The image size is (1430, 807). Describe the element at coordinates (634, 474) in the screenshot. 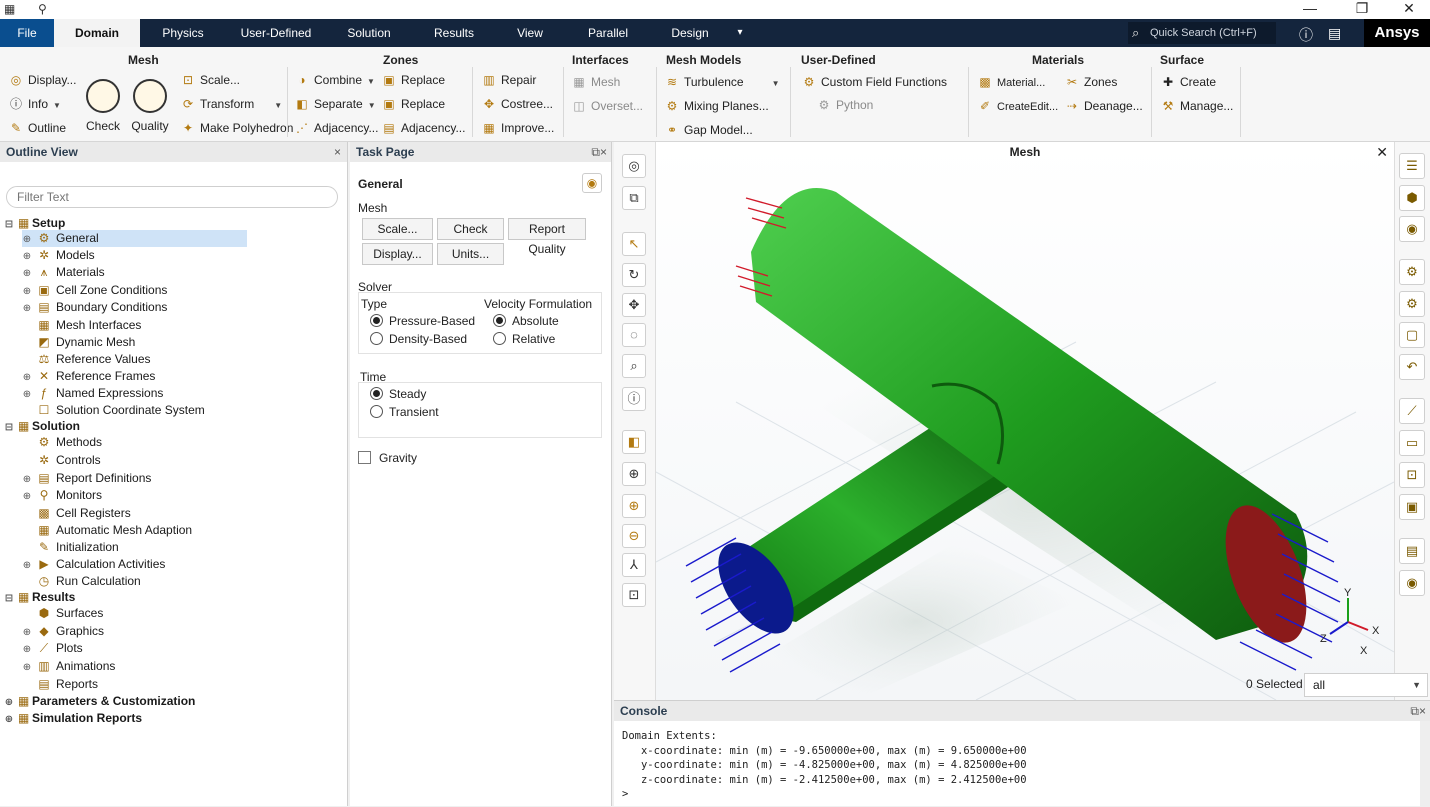

I see `zoom-box-icon: ⊕` at that location.